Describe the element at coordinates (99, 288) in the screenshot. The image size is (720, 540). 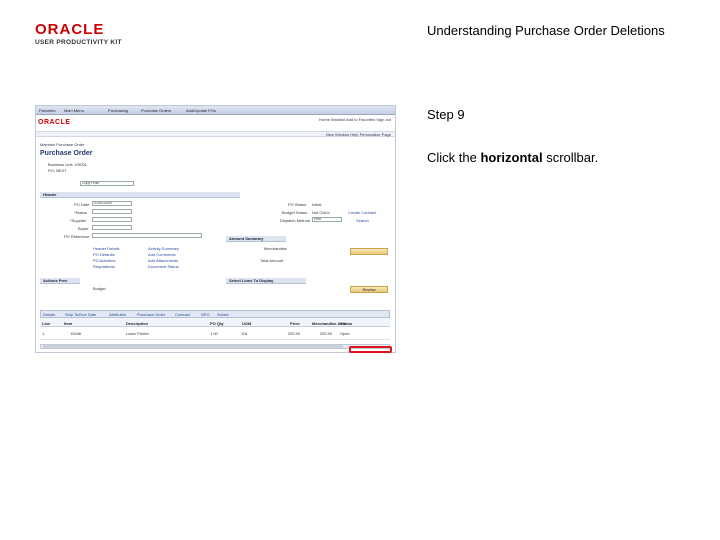
I see `budget-label: Budget` at that location.